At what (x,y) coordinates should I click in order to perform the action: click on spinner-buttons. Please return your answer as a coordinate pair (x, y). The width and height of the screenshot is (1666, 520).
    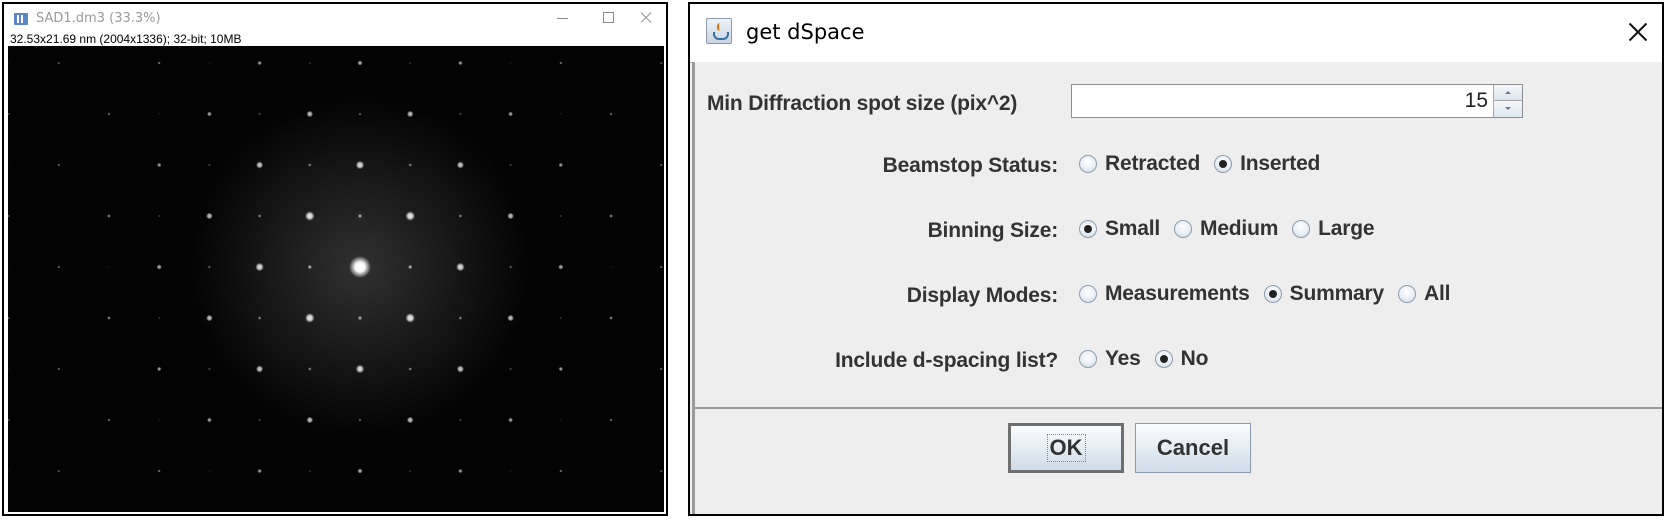
    Looking at the image, I should click on (1507, 101).